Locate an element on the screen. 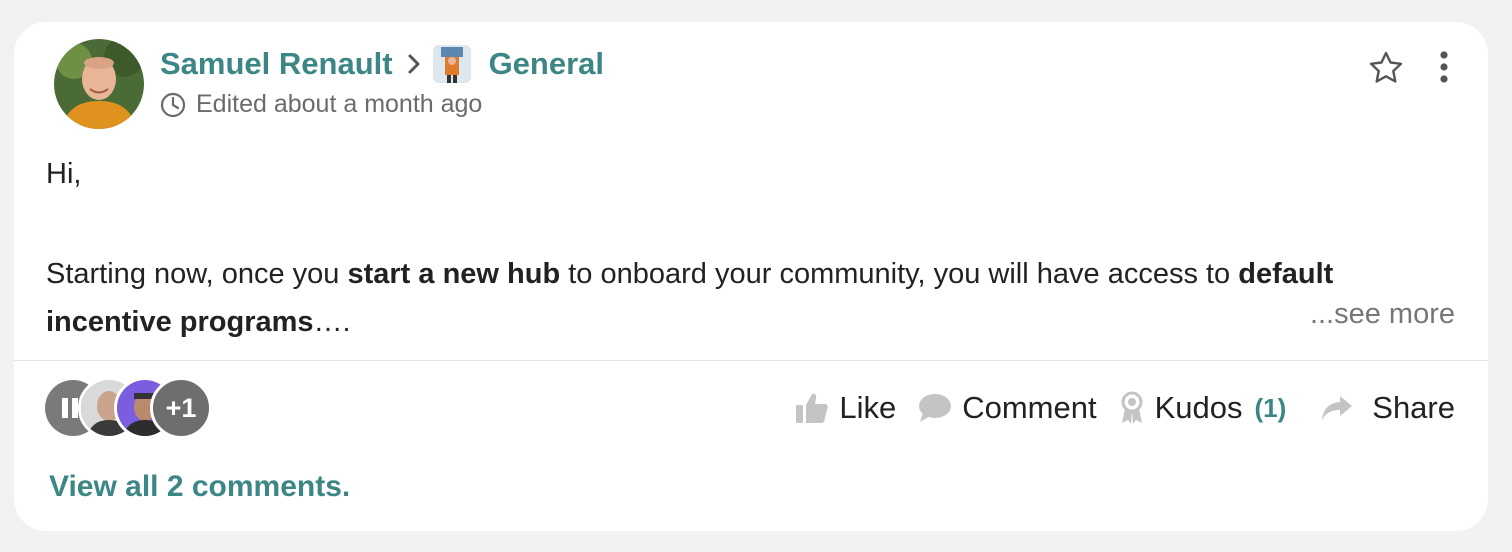 The height and width of the screenshot is (552, 1512). channel-icon is located at coordinates (451, 64).